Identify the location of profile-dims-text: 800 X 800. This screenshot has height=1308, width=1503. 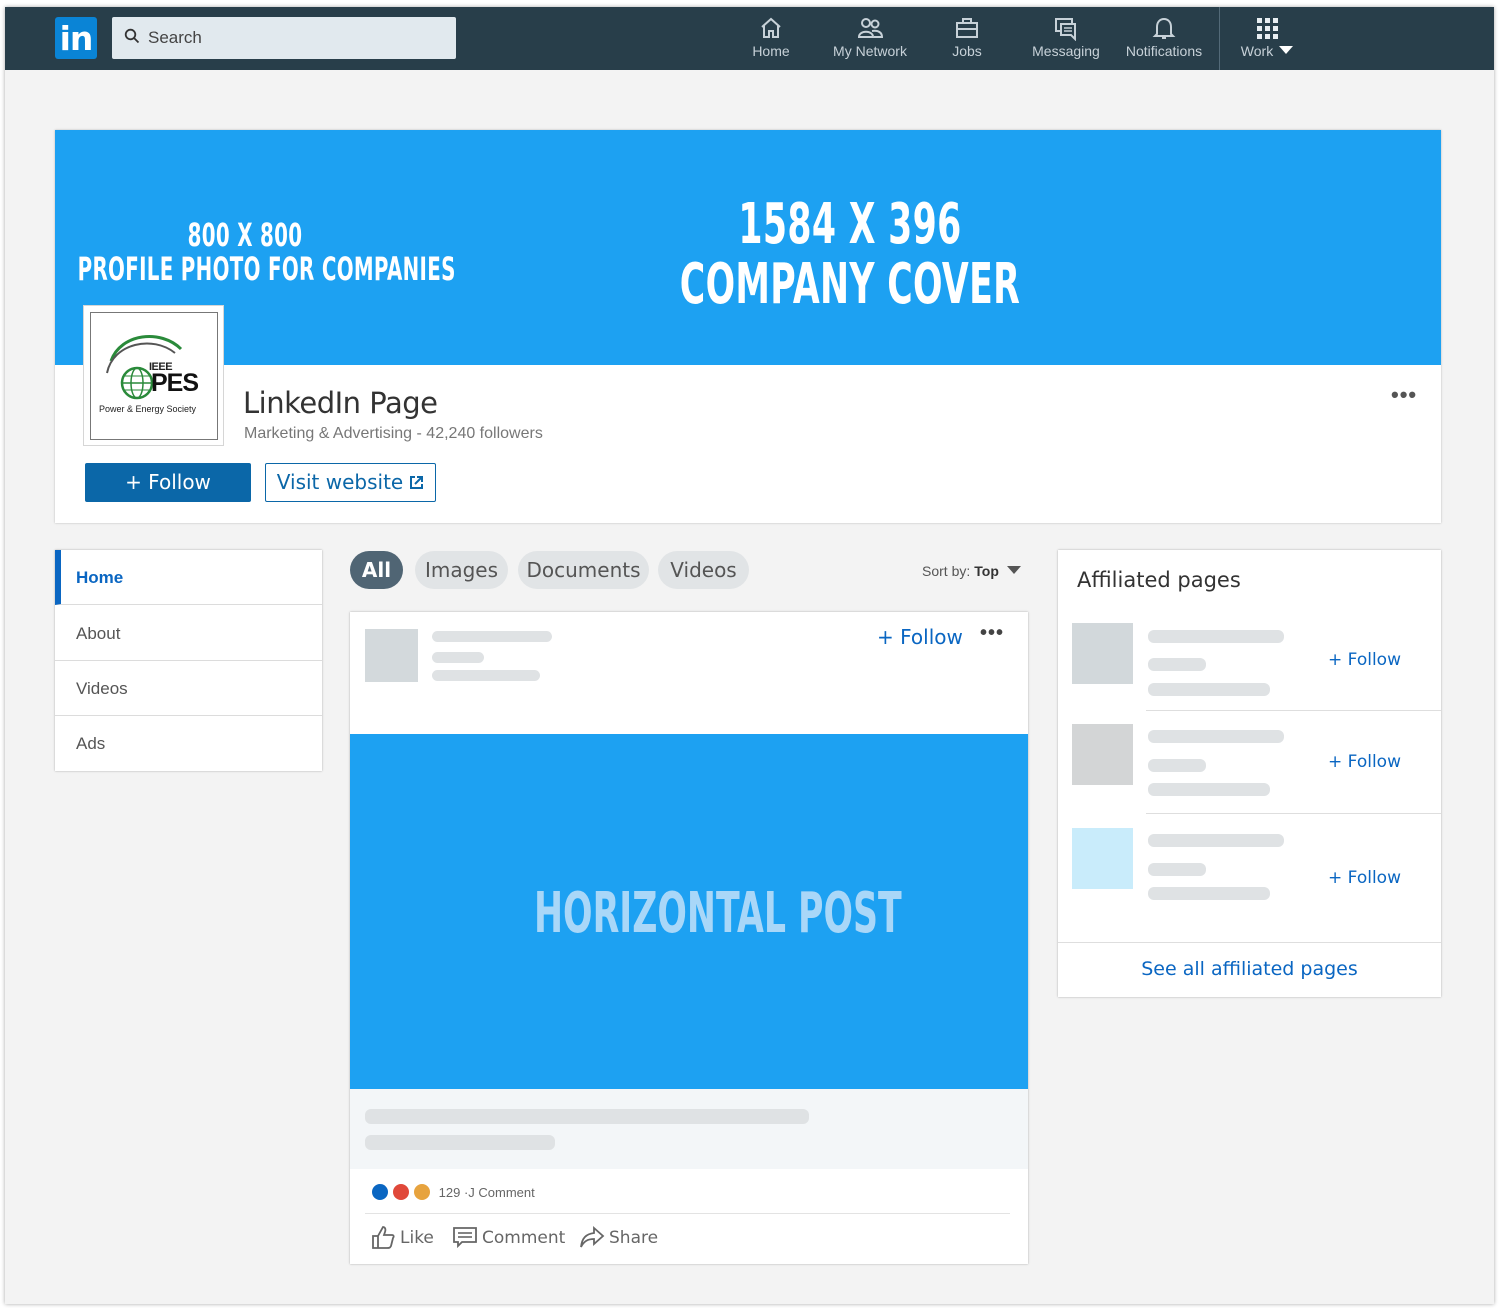
(245, 235).